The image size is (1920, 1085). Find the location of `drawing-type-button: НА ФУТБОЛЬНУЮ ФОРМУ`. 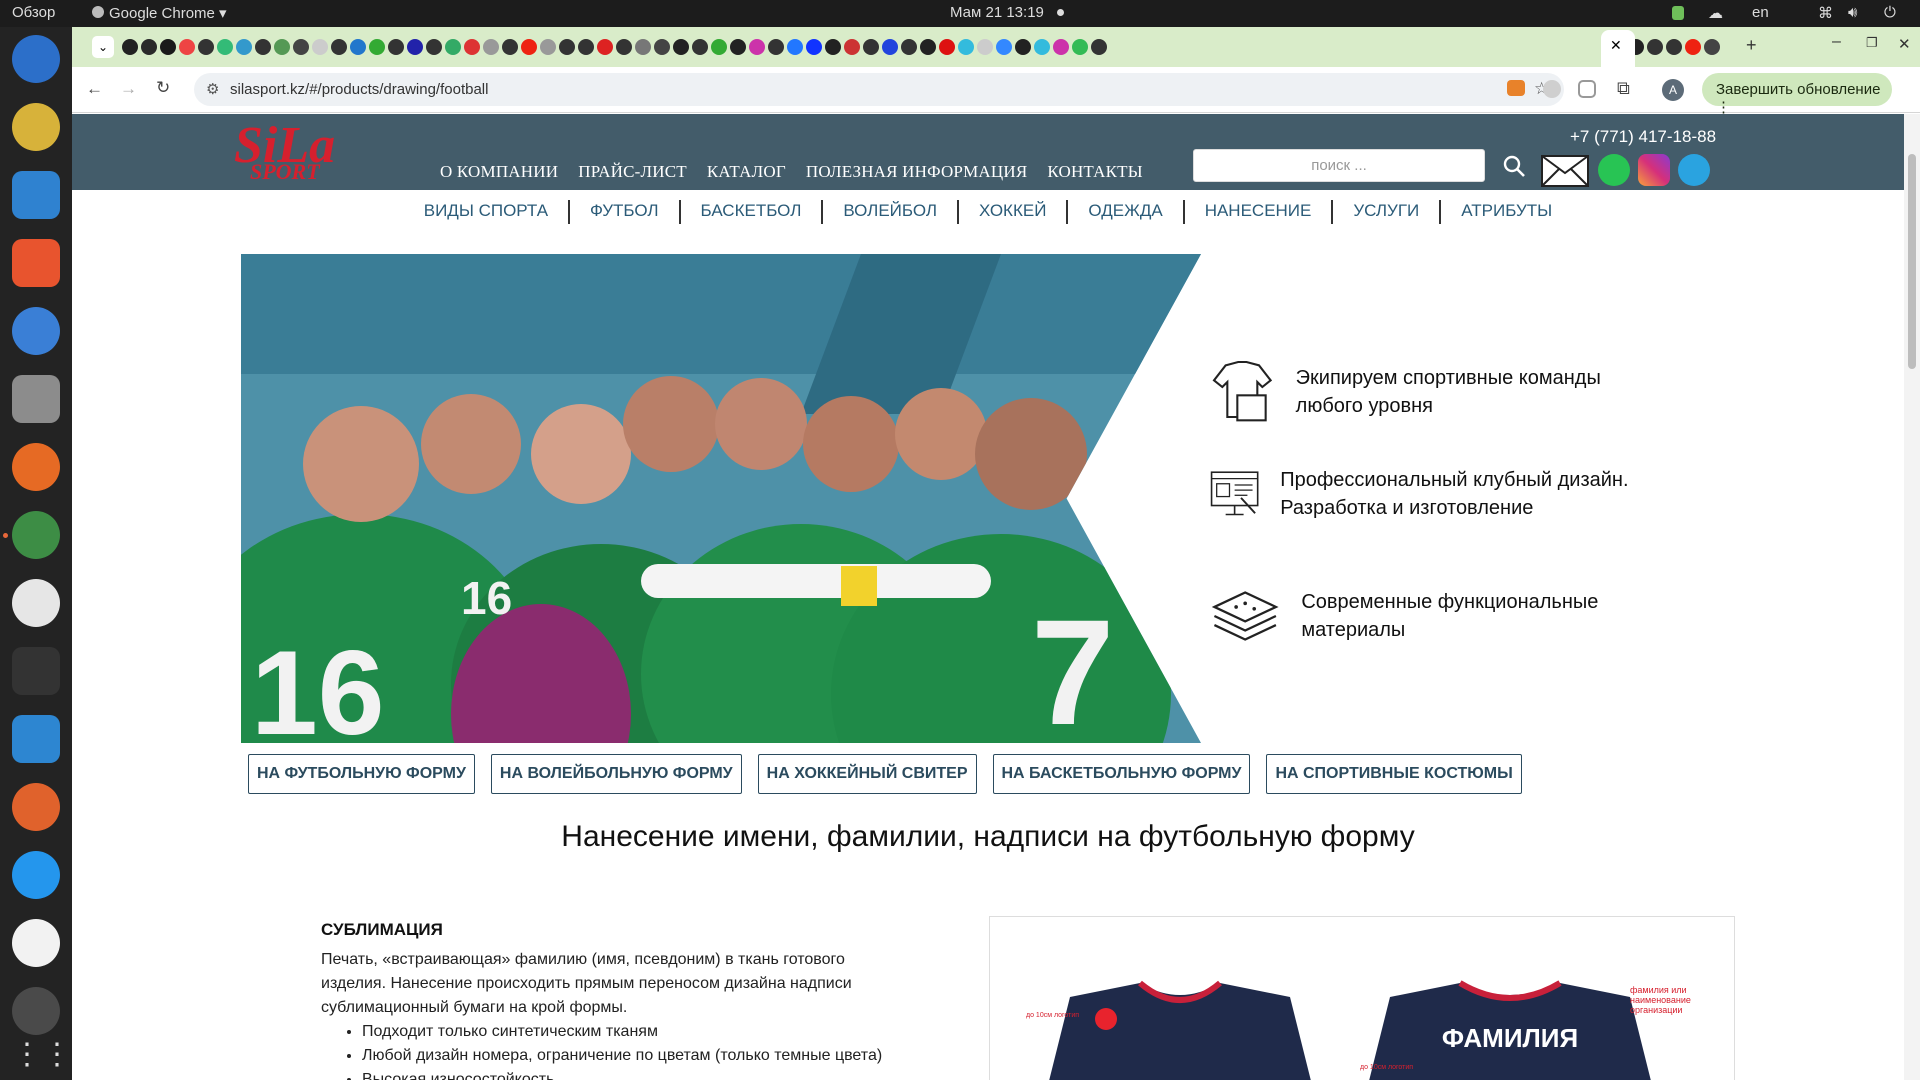

drawing-type-button: НА ФУТБОЛЬНУЮ ФОРМУ is located at coordinates (361, 774).